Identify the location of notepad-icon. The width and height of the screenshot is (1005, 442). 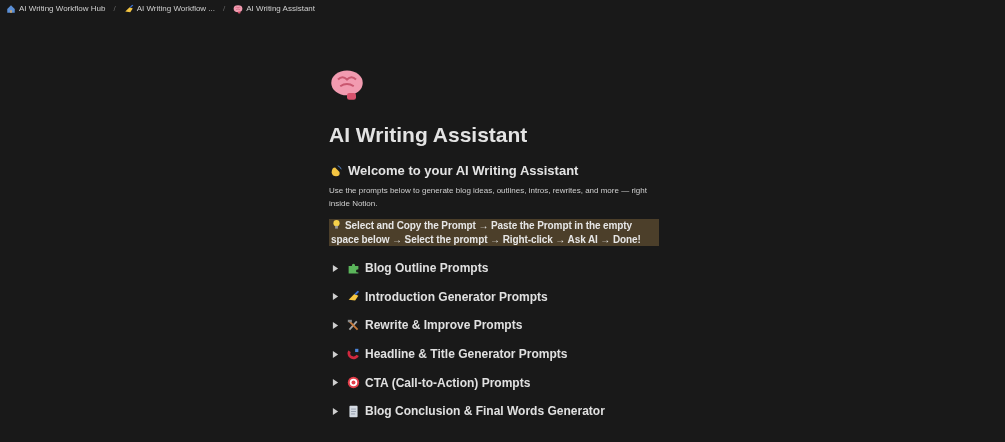
(353, 411).